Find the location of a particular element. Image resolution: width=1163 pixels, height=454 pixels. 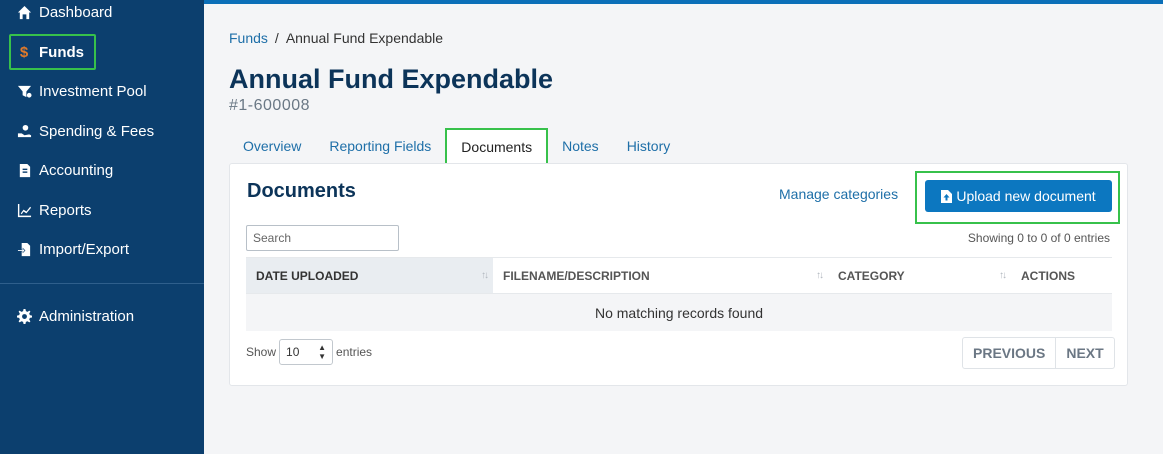

page-size-value: 10 is located at coordinates (293, 352).